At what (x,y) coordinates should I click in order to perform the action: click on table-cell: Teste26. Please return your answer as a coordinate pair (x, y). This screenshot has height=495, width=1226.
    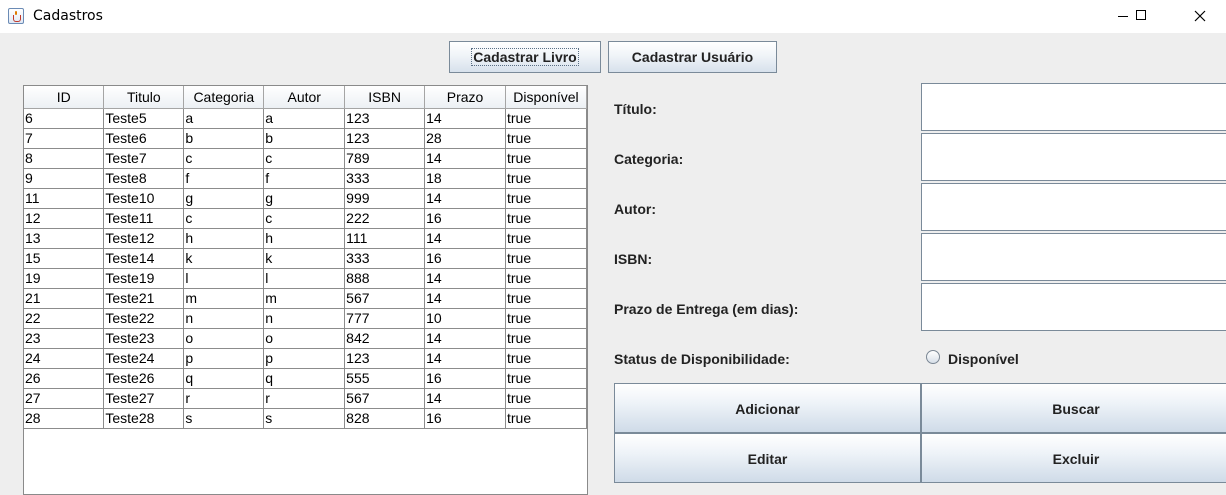
    Looking at the image, I should click on (144, 378).